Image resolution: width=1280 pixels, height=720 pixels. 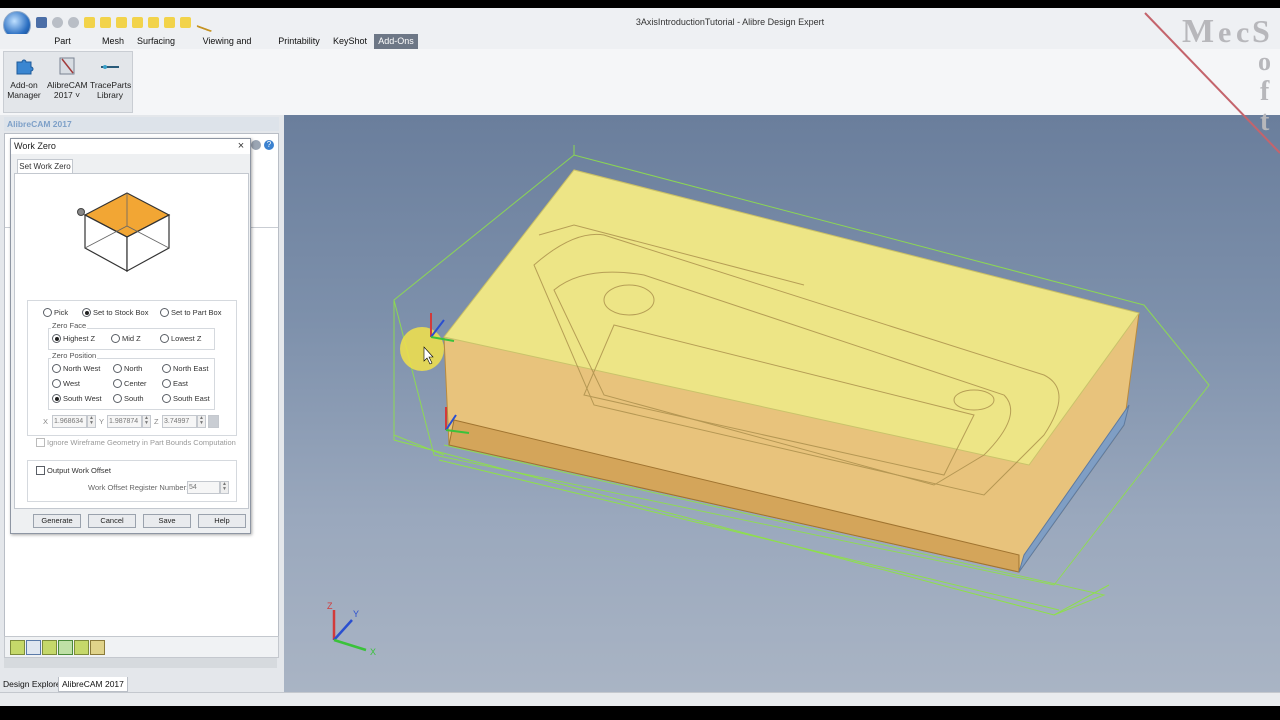 What do you see at coordinates (121, 22) in the screenshot?
I see `open-icon` at bounding box center [121, 22].